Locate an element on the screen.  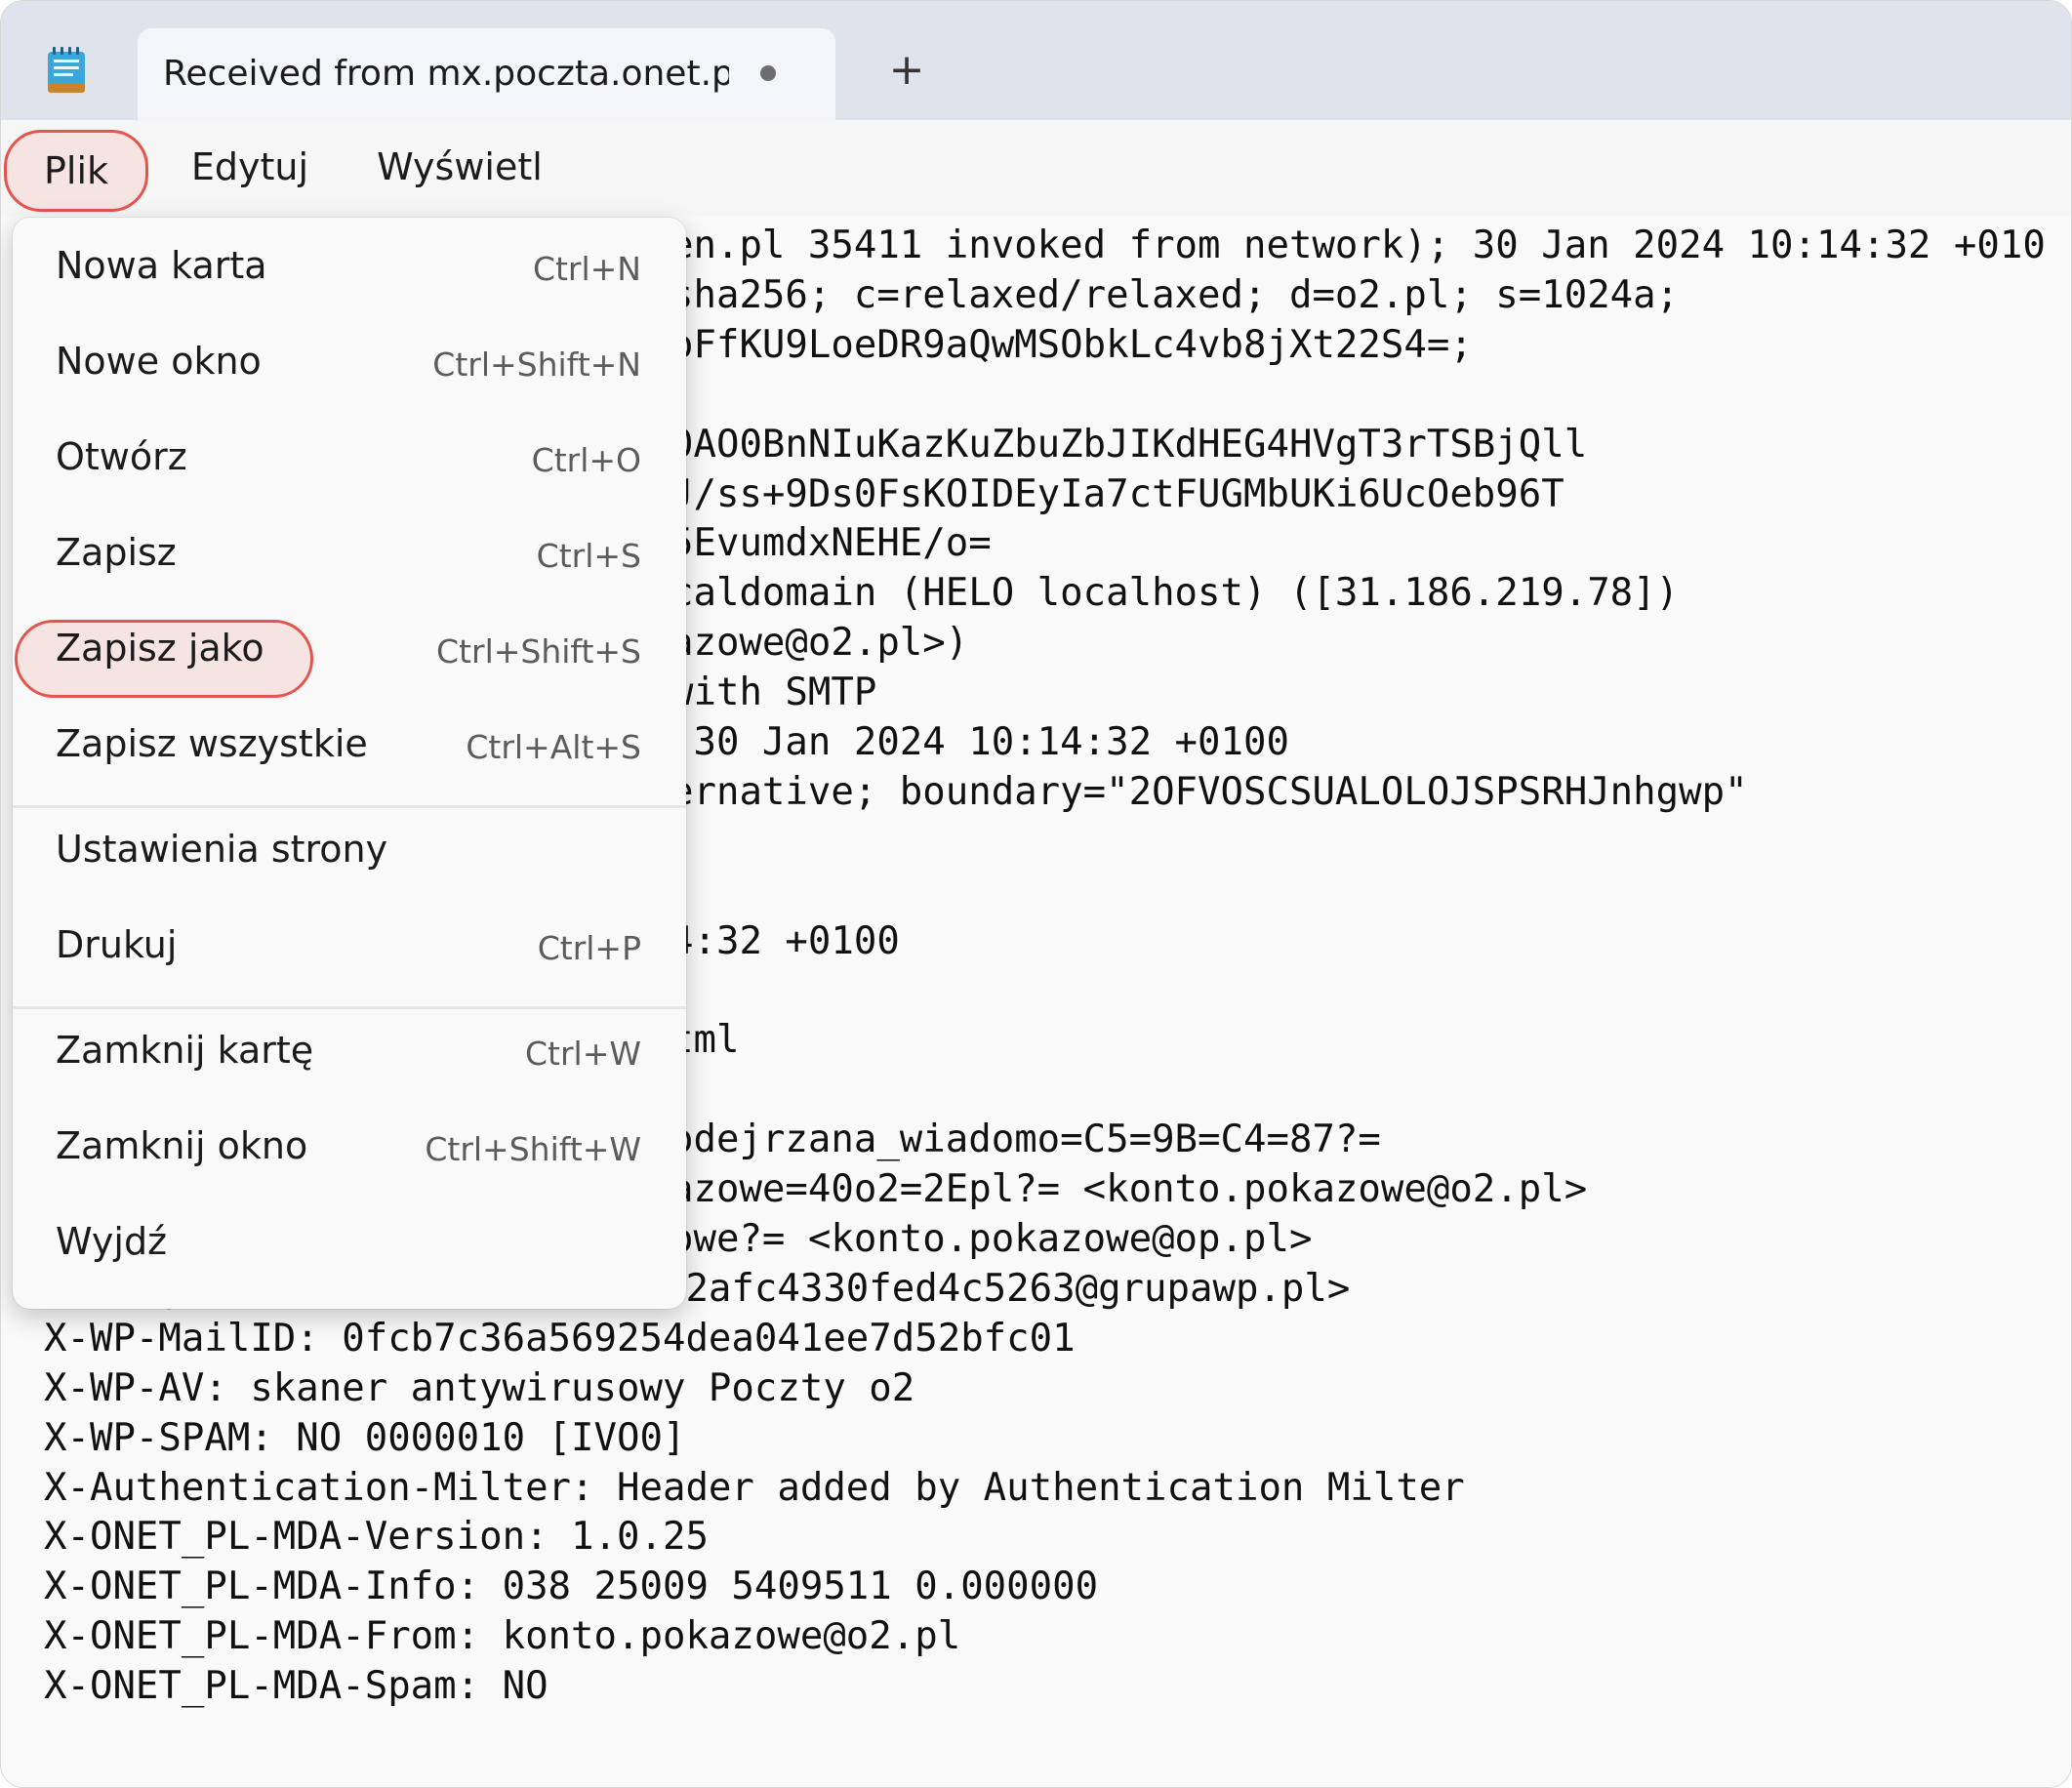
text-line: oFfKU9LoeDR9aQwMSObkLc4vb8jXt22S4=; is located at coordinates (1071, 344).